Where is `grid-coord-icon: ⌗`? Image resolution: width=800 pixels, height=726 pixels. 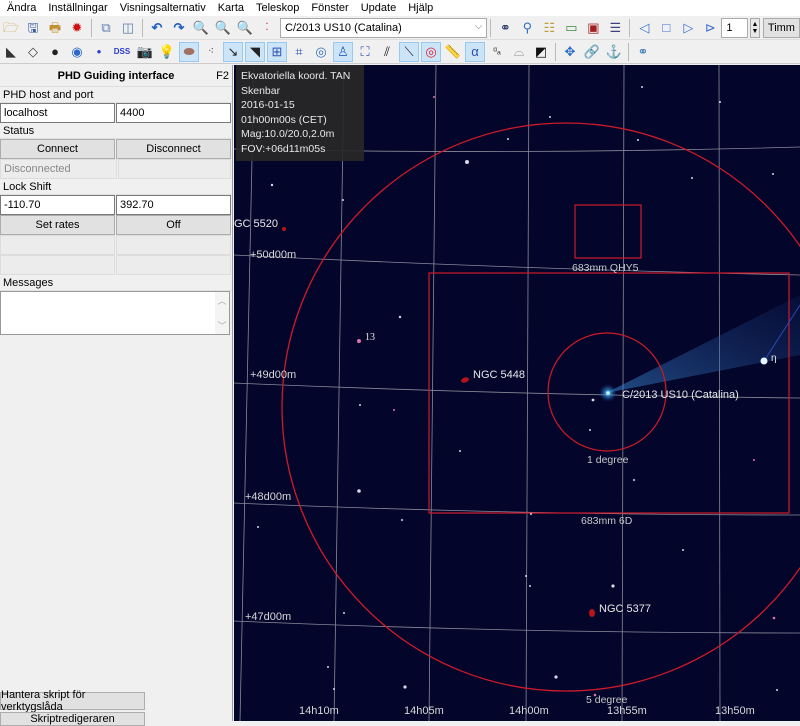
grid-coord-icon: ⌗ is located at coordinates (299, 52).